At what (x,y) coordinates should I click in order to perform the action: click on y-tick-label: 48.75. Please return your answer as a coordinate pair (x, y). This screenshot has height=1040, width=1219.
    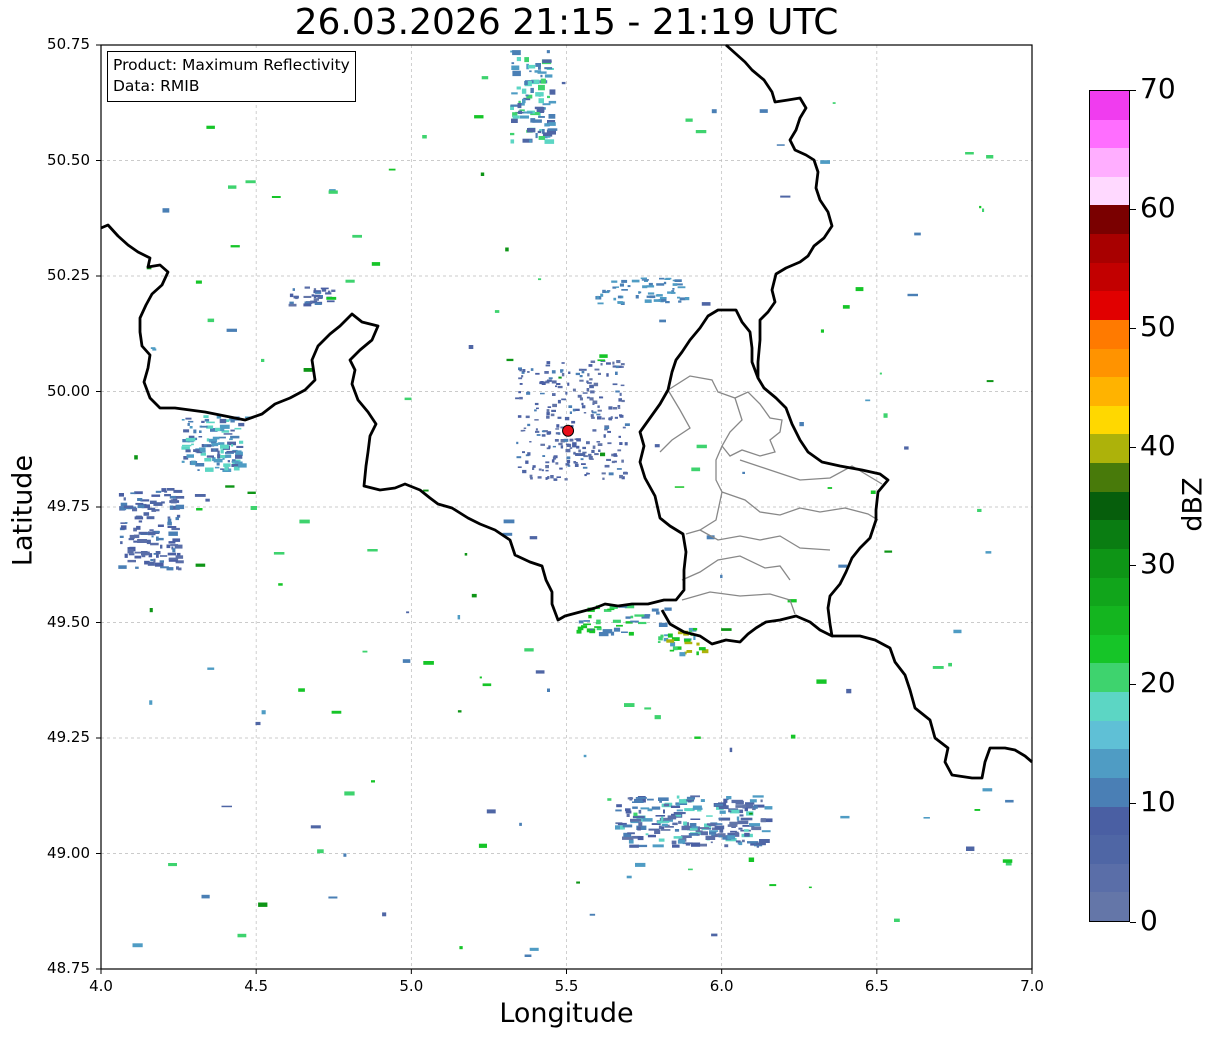
    Looking at the image, I should click on (68, 968).